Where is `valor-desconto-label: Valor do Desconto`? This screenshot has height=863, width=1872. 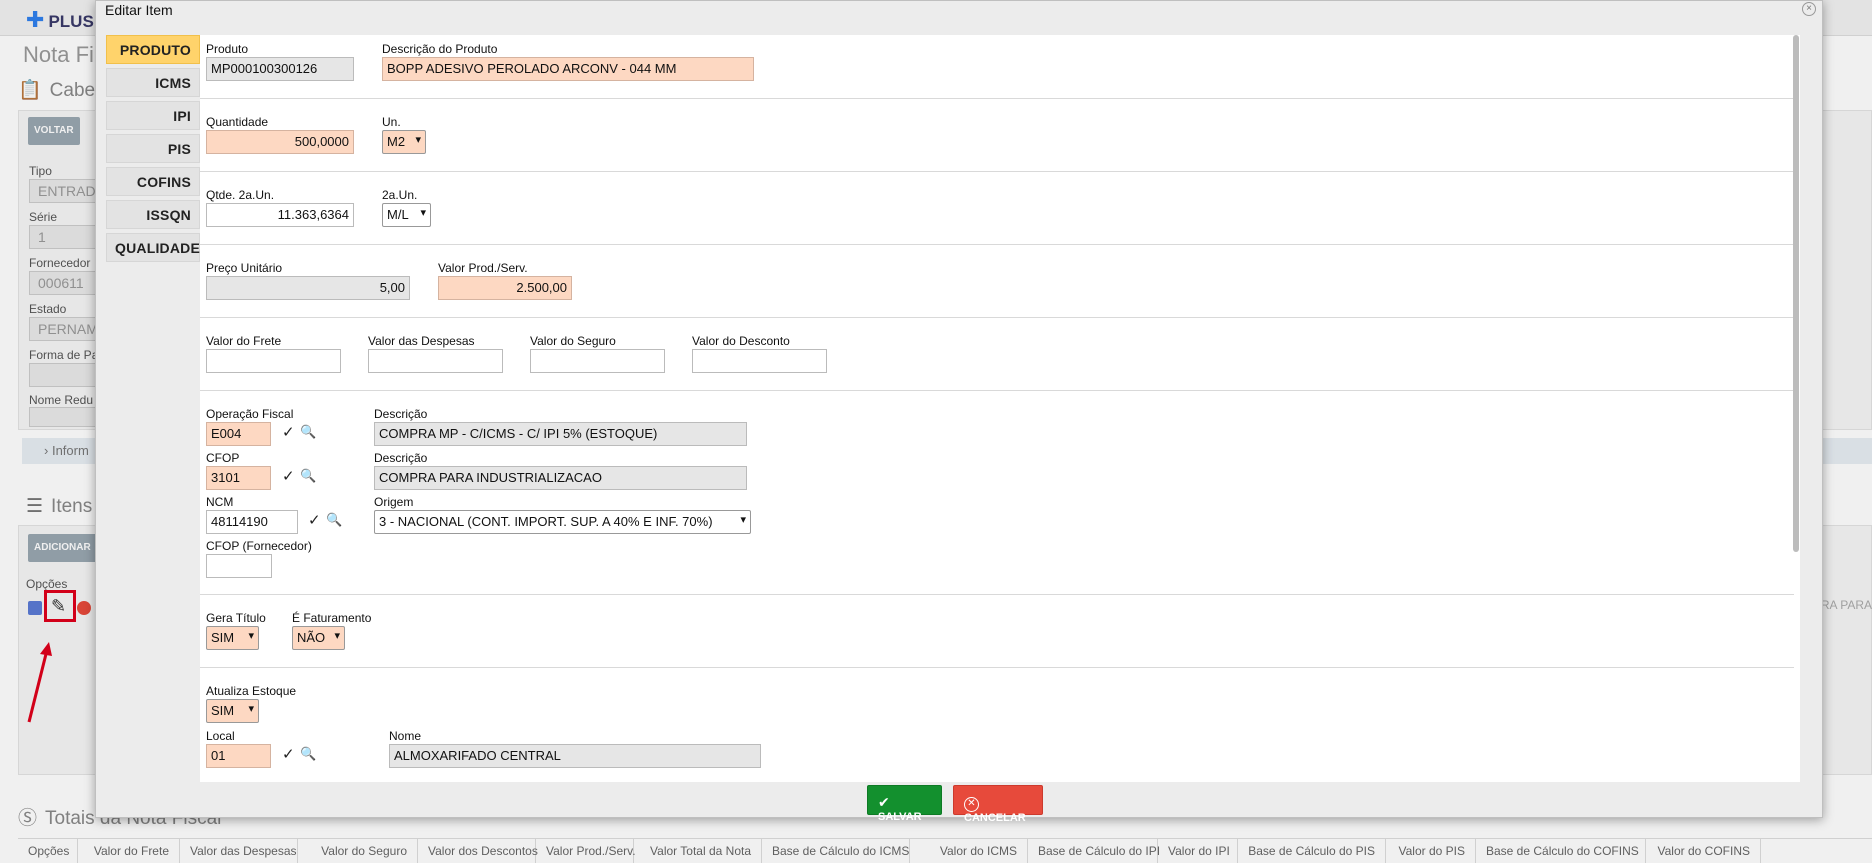
valor-desconto-label: Valor do Desconto is located at coordinates (741, 341).